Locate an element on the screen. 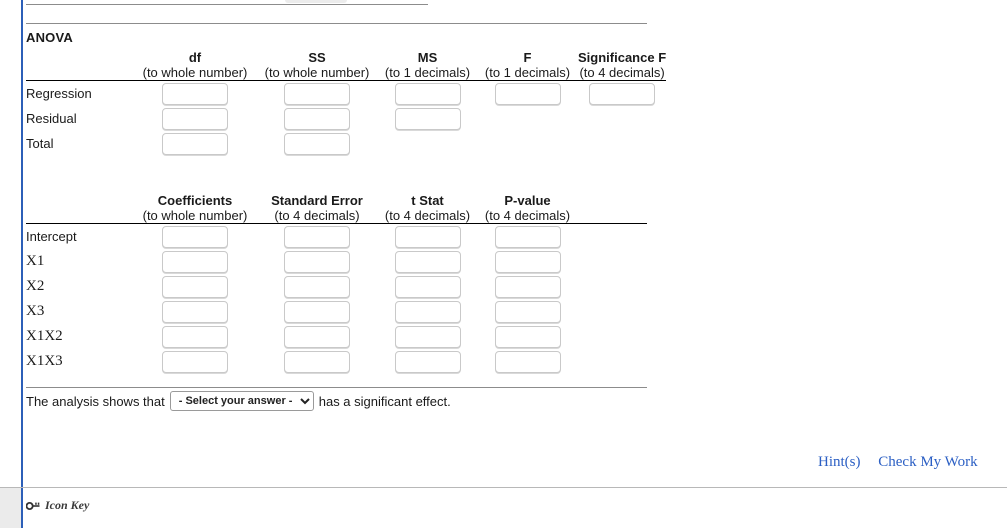 The height and width of the screenshot is (528, 1007). table-row: X1 is located at coordinates (336, 261).